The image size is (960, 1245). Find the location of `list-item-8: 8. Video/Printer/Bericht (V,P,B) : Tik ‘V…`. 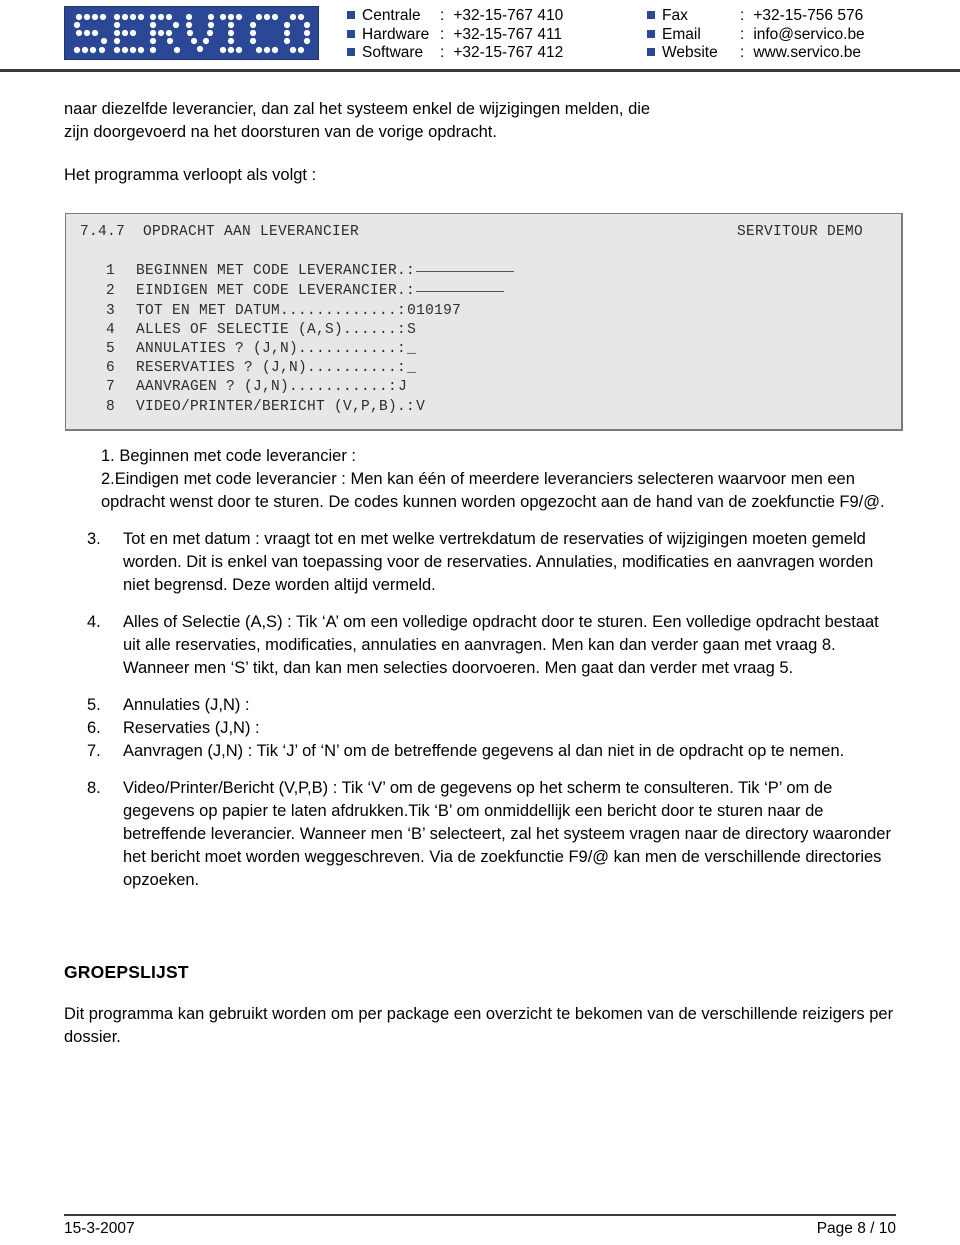

list-item-8: 8. Video/Printer/Bericht (V,P,B) : Tik ‘V… is located at coordinates (480, 834).